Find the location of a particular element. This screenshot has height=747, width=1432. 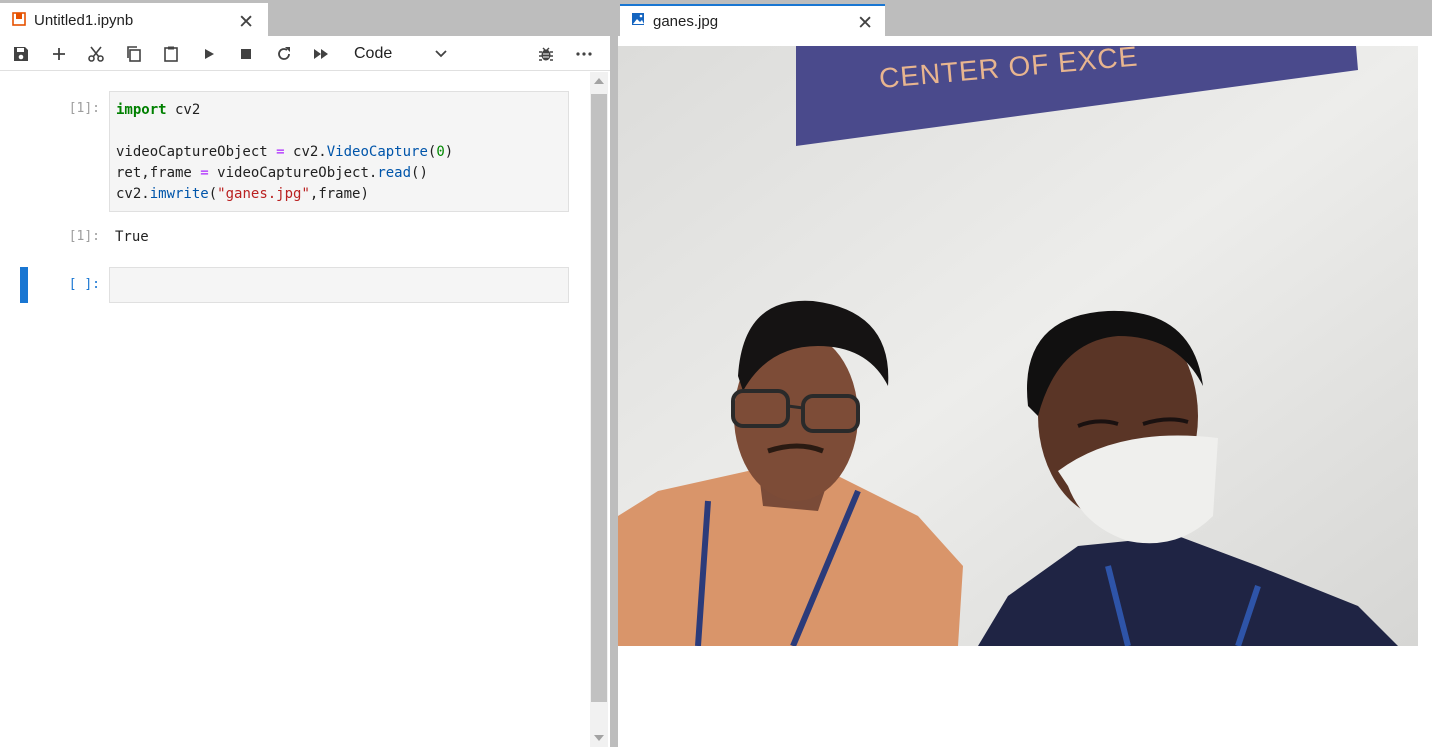

cell-type-value: Code is located at coordinates (373, 53).